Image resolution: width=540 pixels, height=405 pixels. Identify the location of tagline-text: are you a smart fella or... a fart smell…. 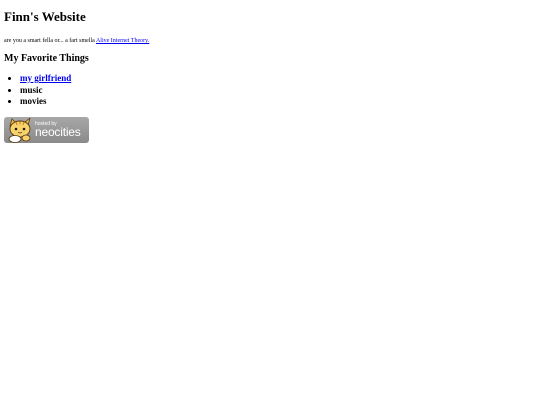
(50, 41).